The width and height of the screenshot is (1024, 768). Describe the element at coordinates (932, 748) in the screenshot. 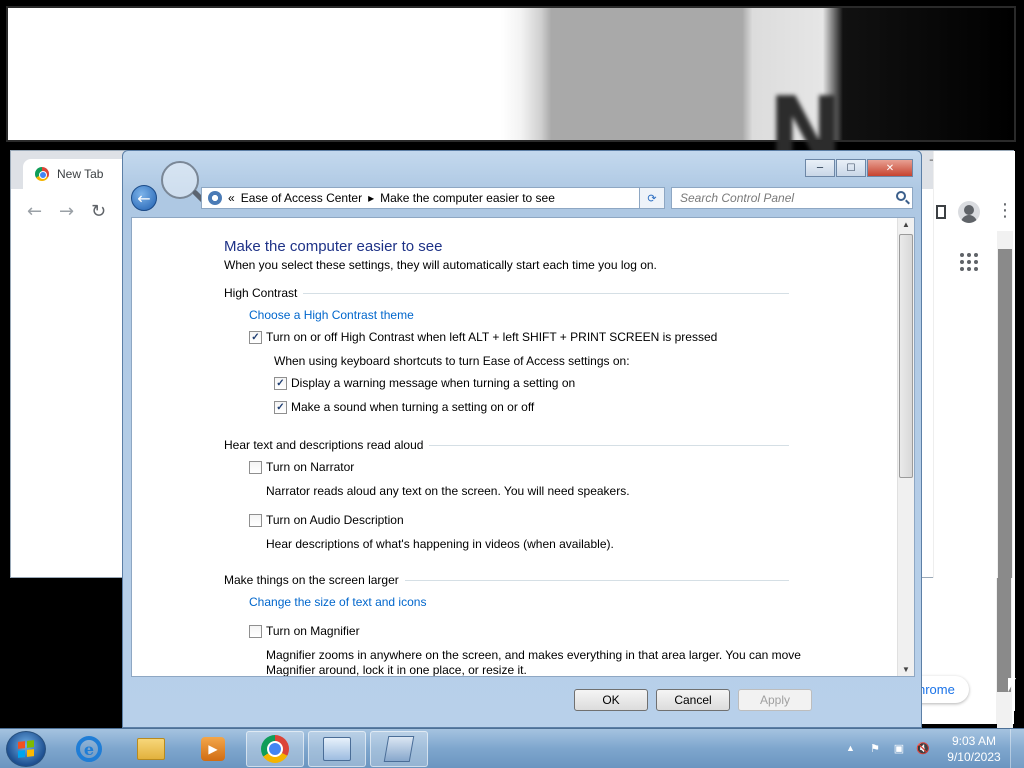

I see `system-tray: ▲ ⚑ ▣ 🔇 9:03 AM 9/10/2023` at that location.